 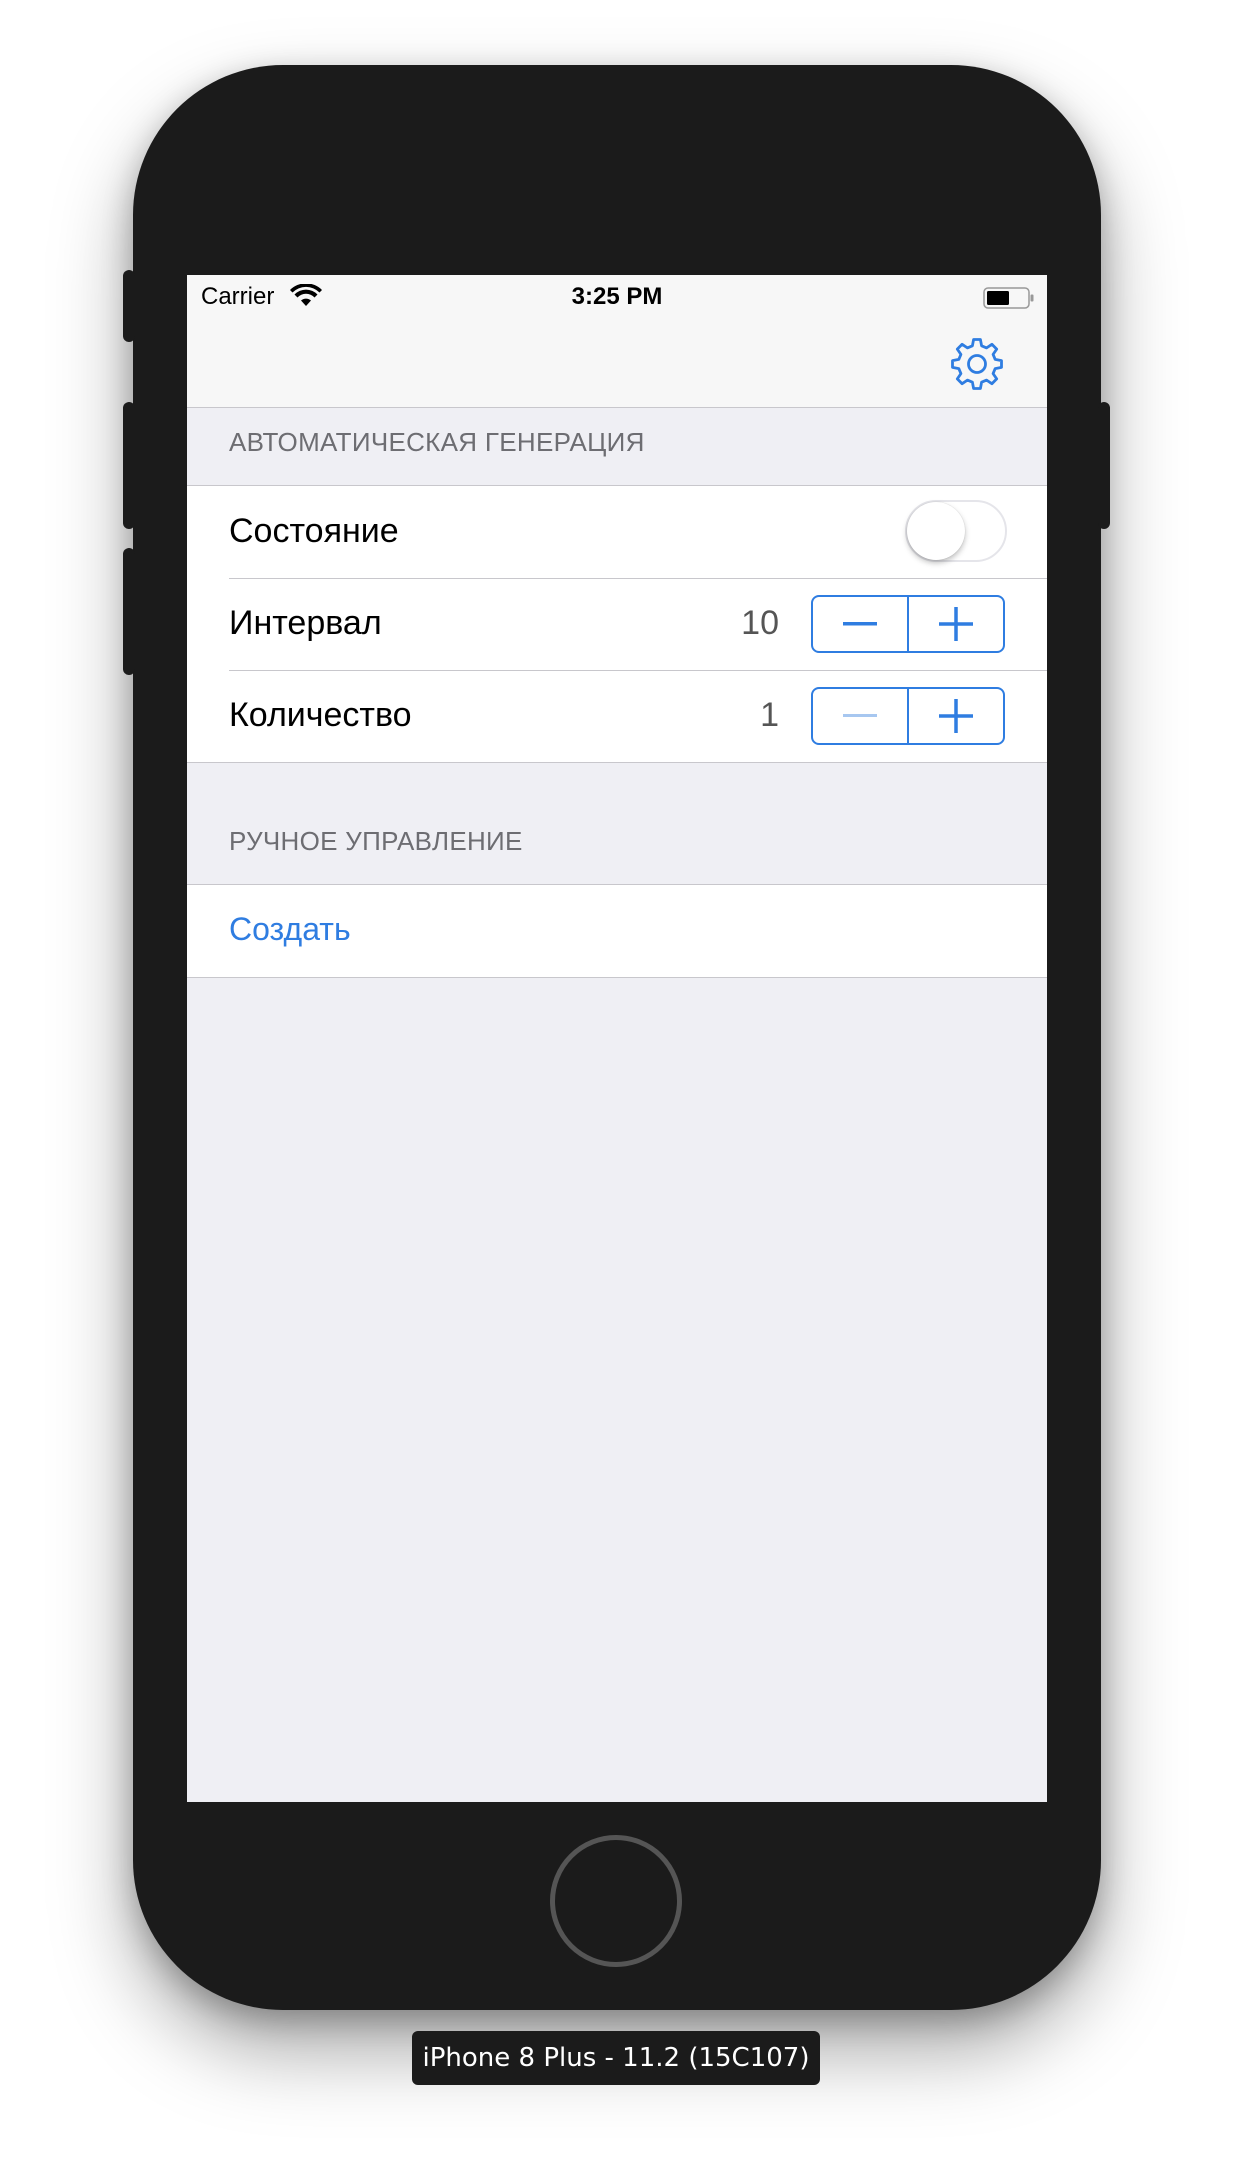 I want to click on interval-decrement-button, so click(x=860, y=624).